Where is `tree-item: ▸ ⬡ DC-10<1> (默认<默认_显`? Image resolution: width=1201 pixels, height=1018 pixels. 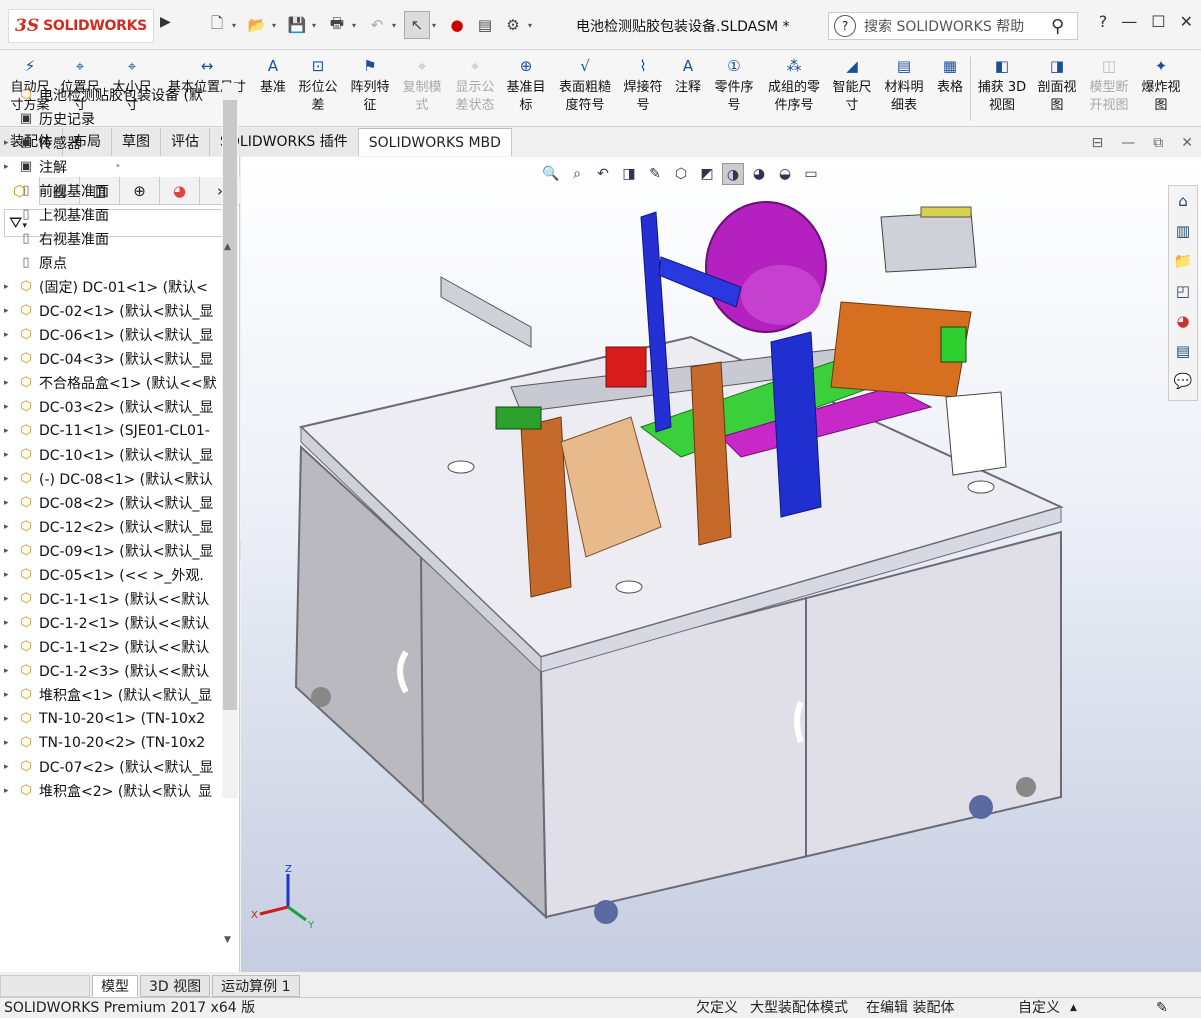
tree-item: ▸ ⬡ DC-10<1> (默认<默认_显 is located at coordinates (111, 455).